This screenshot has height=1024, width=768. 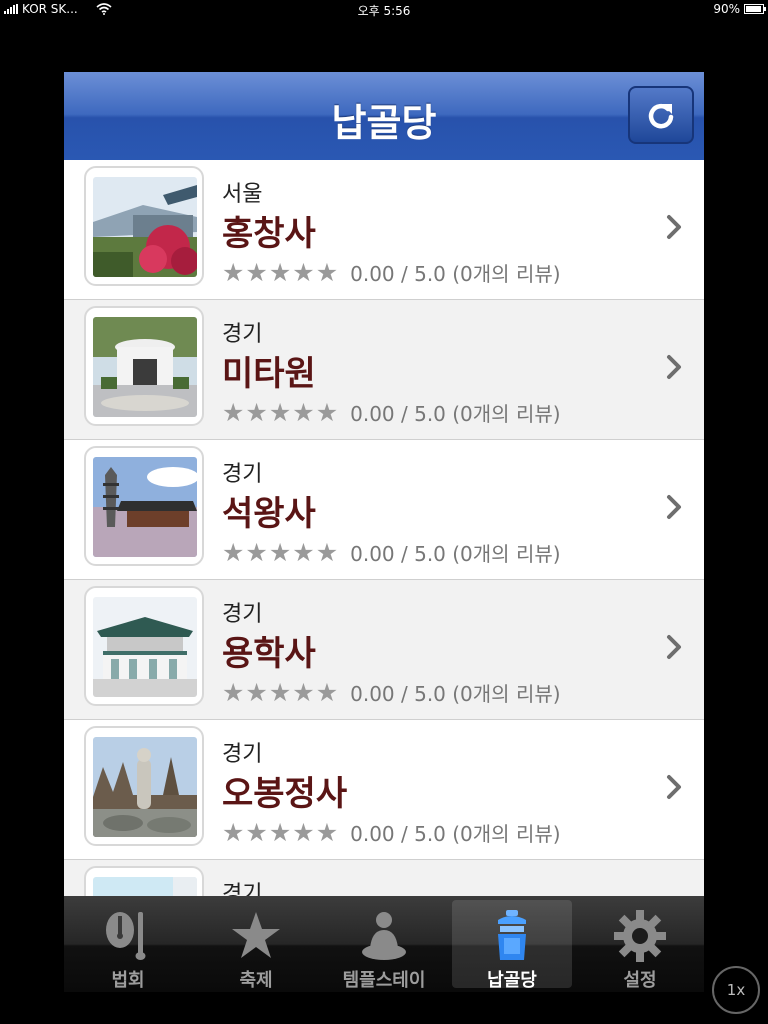 I want to click on temple-name: 미타원, so click(x=269, y=374).